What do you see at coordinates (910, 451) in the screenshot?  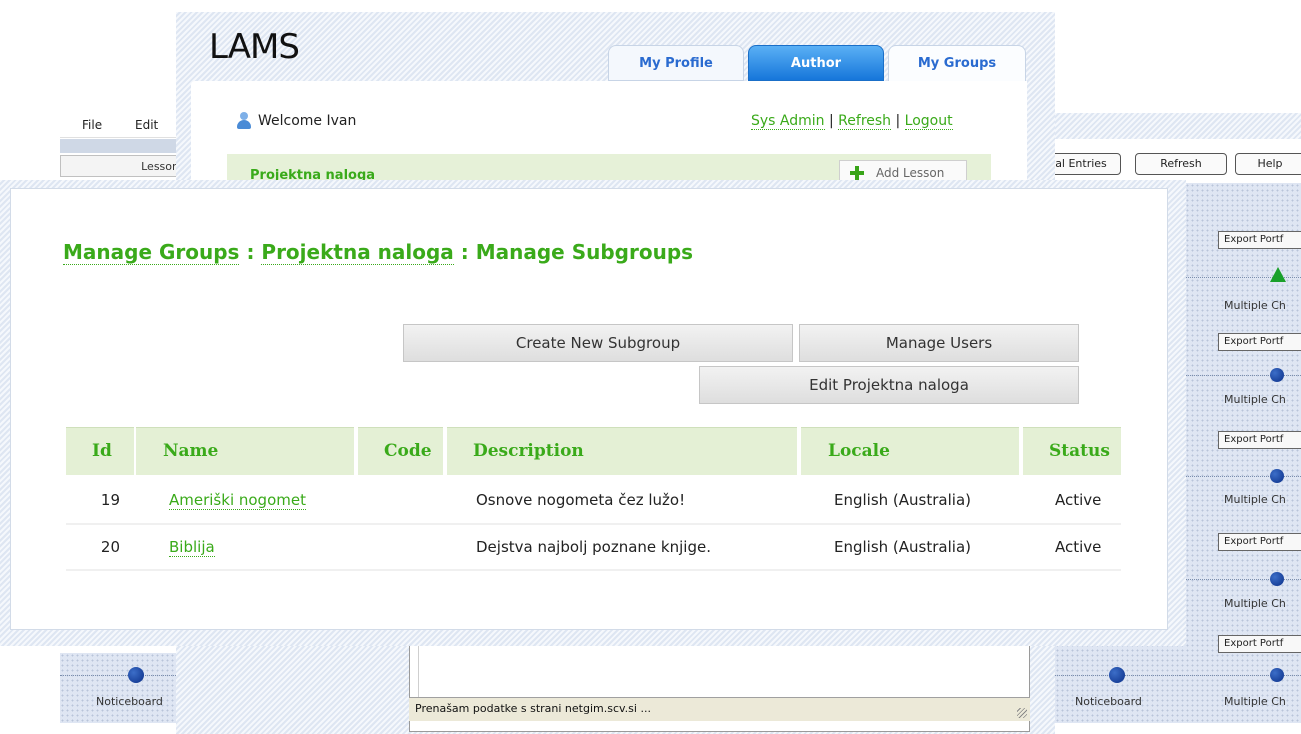 I see `column-header-locale: Locale` at bounding box center [910, 451].